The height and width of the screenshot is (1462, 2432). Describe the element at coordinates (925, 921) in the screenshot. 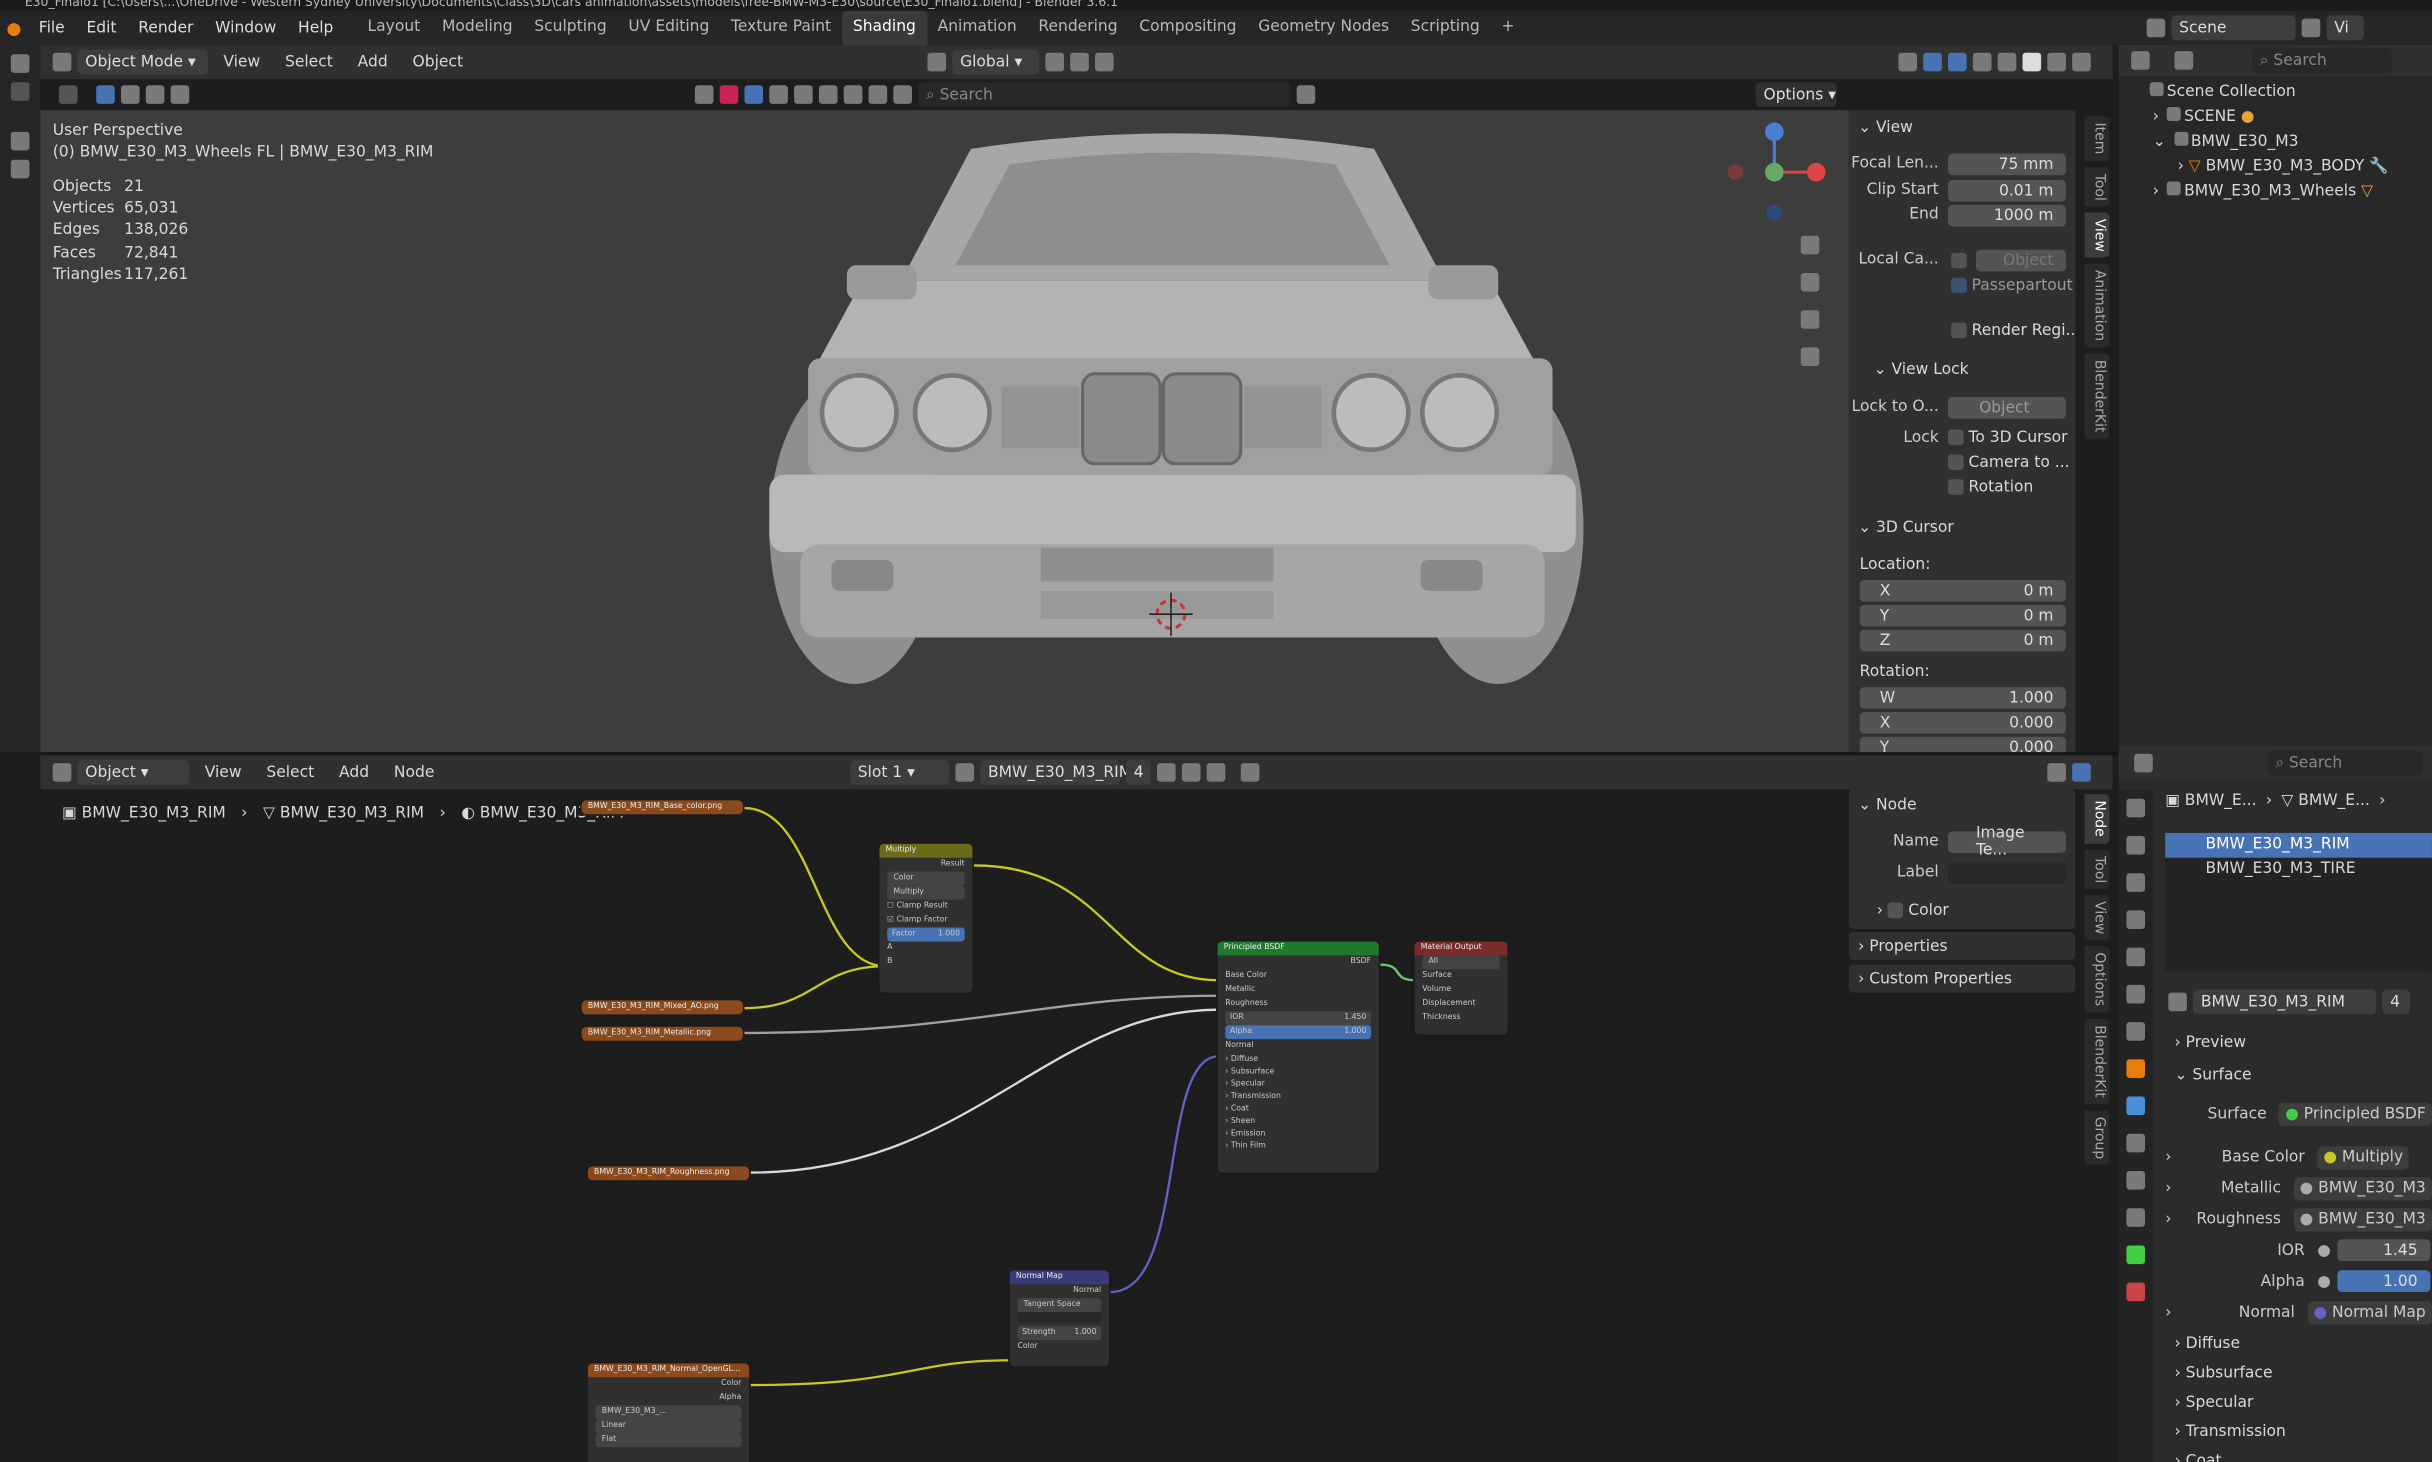

I see `clamp-factor-checkbox: ☑ Clamp Factor` at that location.